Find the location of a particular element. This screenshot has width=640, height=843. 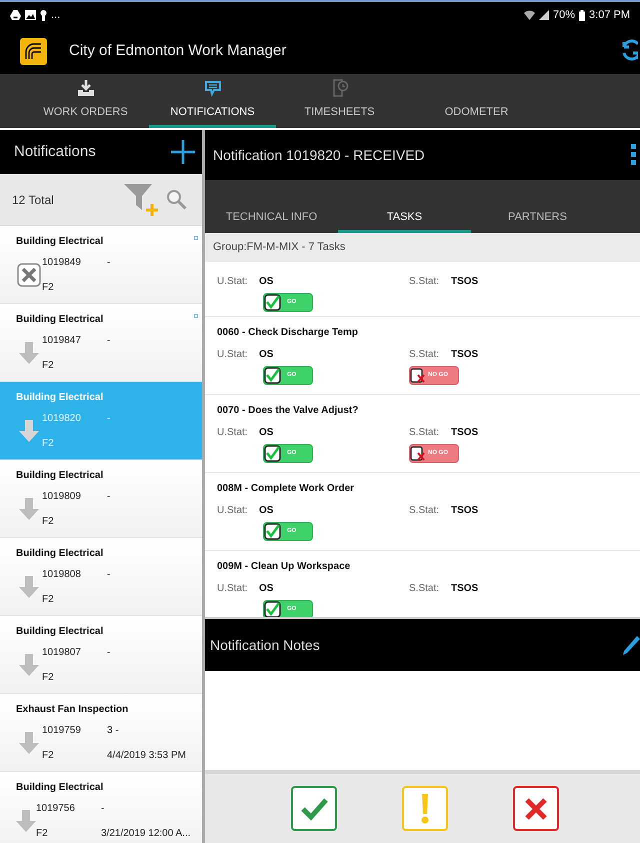

item-code: 3 - is located at coordinates (113, 731).